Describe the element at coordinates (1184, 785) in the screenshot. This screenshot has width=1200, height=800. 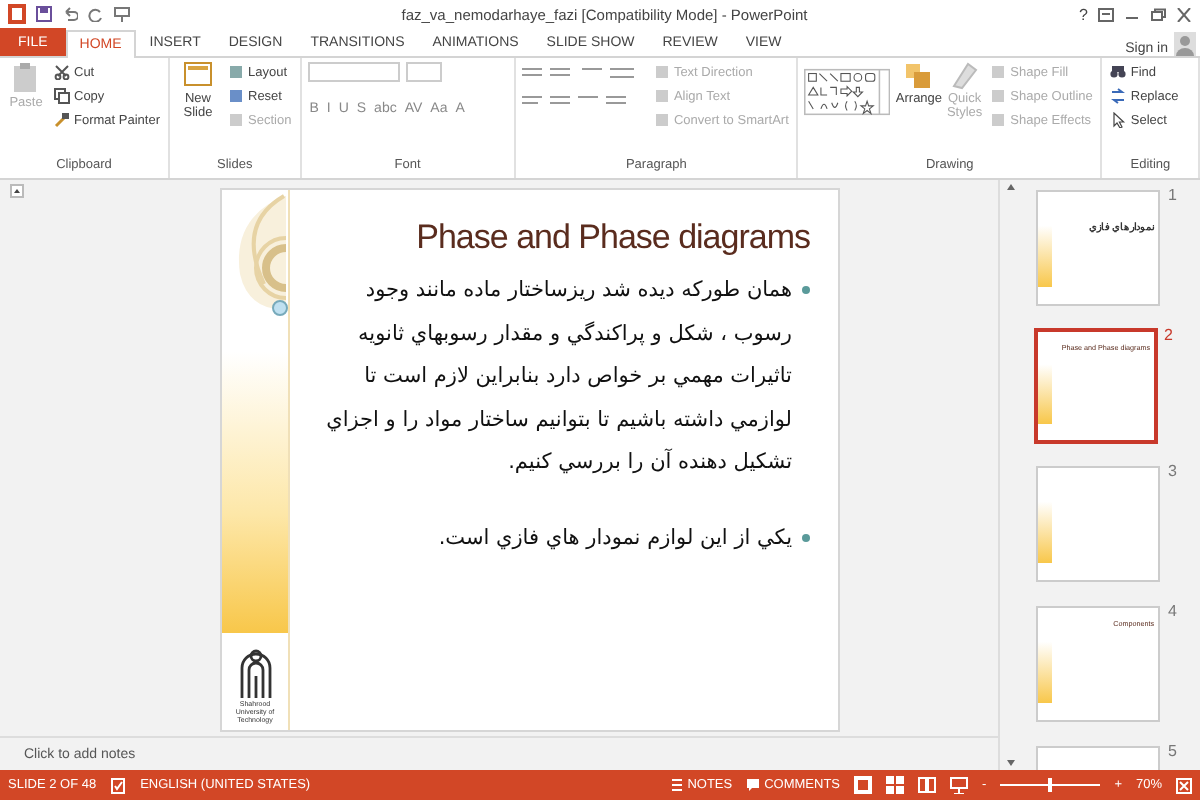
I see `fit-slide-icon` at that location.